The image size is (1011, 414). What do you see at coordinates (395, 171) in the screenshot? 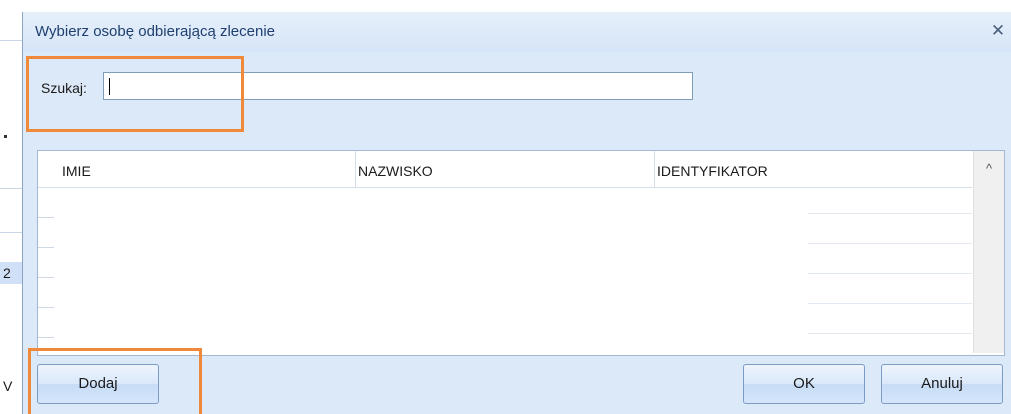
I see `column-header-last-name: NAZWISKO` at bounding box center [395, 171].